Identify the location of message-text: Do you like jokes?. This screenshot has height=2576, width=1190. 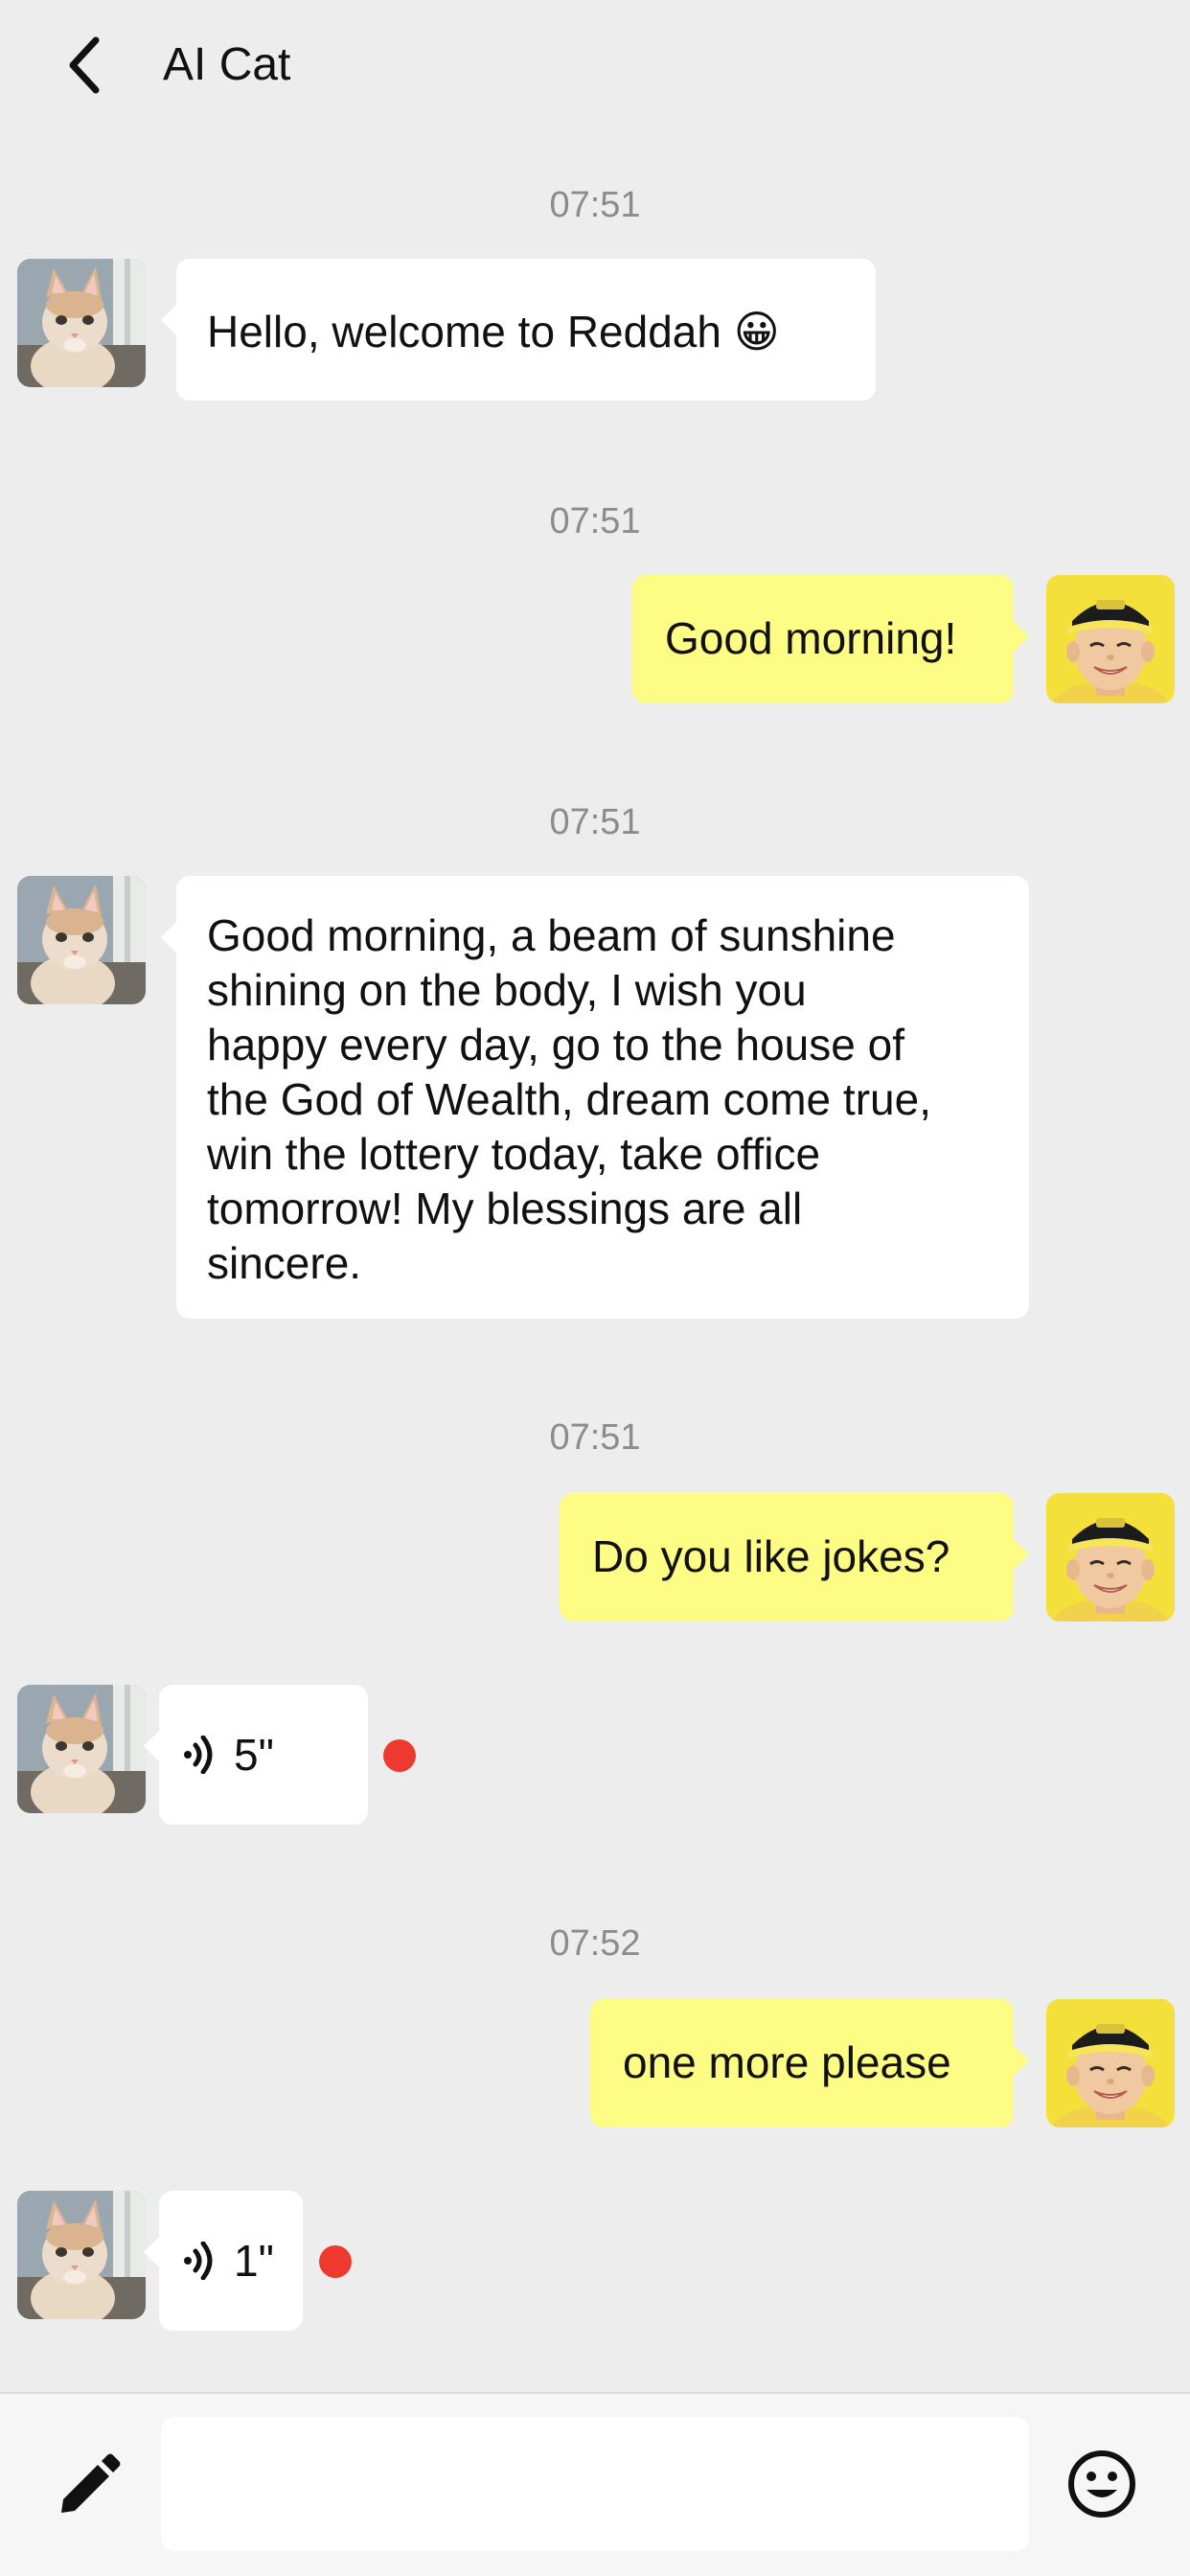
(771, 1556).